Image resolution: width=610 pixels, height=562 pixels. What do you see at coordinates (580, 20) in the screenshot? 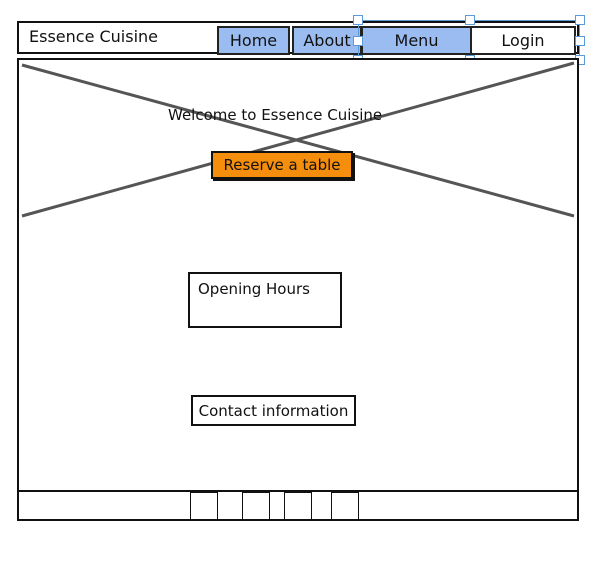
I see `selection-handle-tr` at bounding box center [580, 20].